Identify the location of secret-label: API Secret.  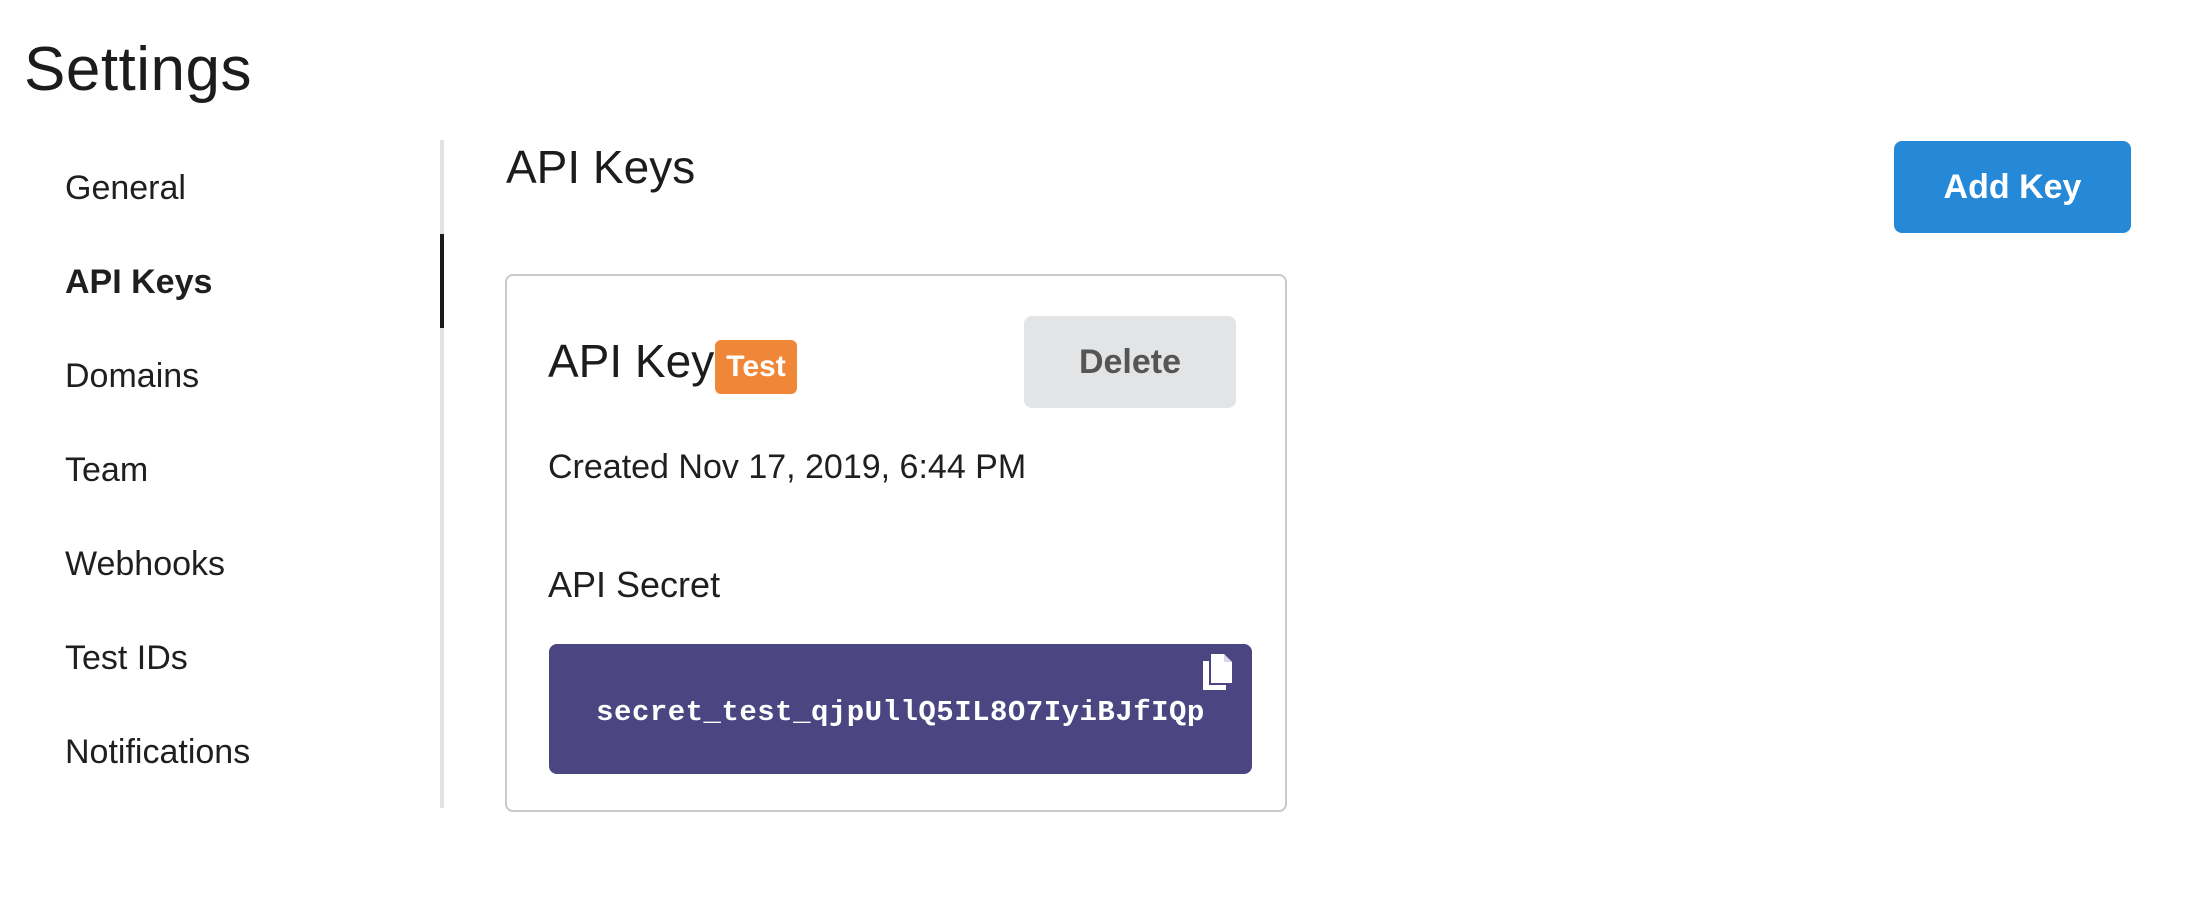
(634, 584).